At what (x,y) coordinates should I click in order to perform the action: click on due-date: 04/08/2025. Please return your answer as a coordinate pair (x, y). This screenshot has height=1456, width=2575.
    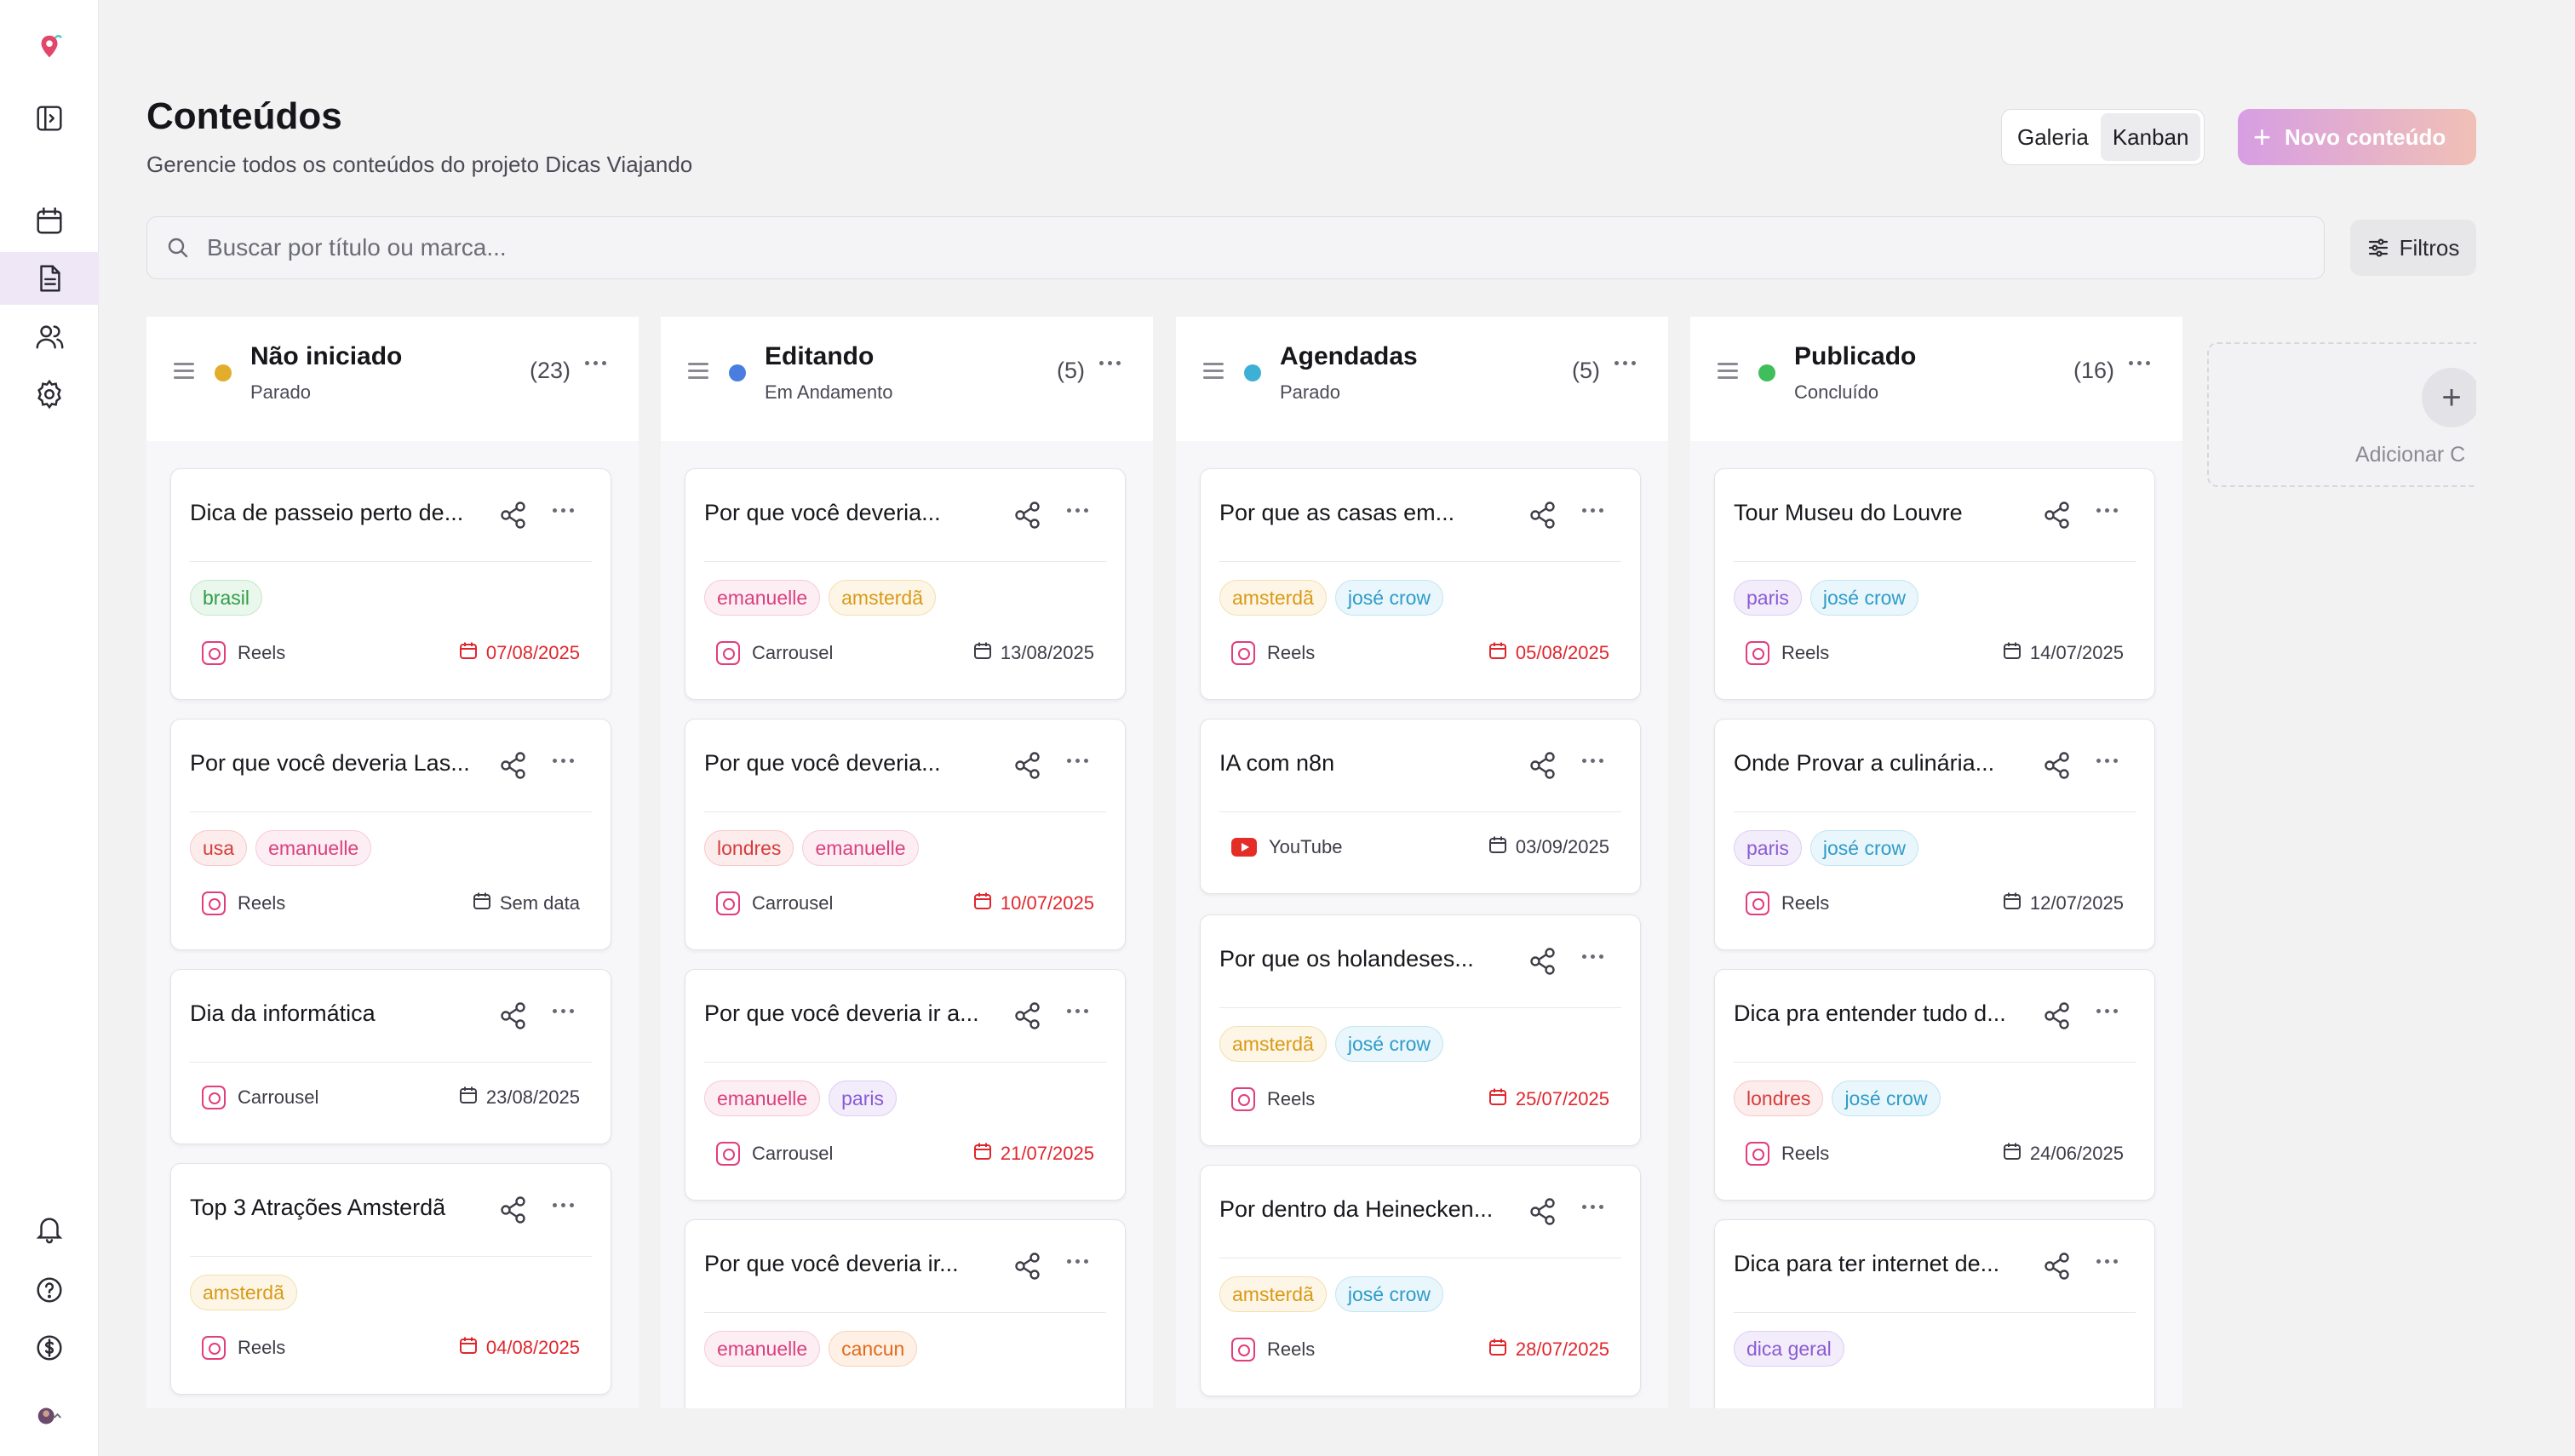
    Looking at the image, I should click on (519, 1348).